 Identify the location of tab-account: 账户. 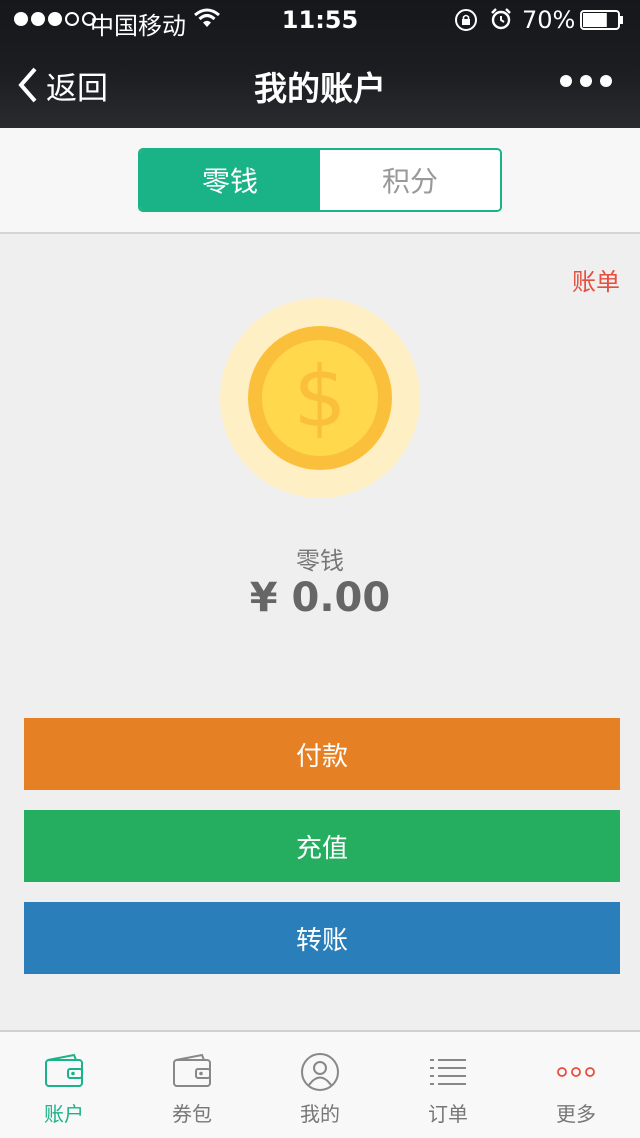
(64, 1085).